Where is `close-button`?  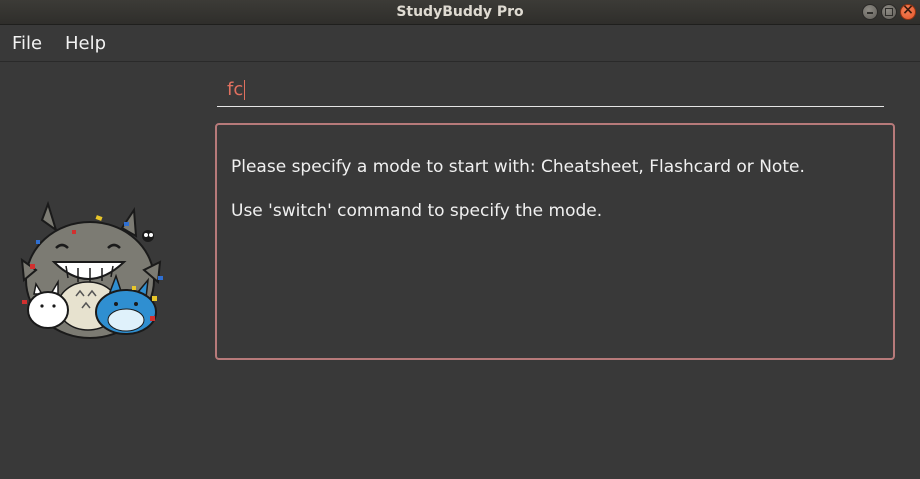 close-button is located at coordinates (908, 11).